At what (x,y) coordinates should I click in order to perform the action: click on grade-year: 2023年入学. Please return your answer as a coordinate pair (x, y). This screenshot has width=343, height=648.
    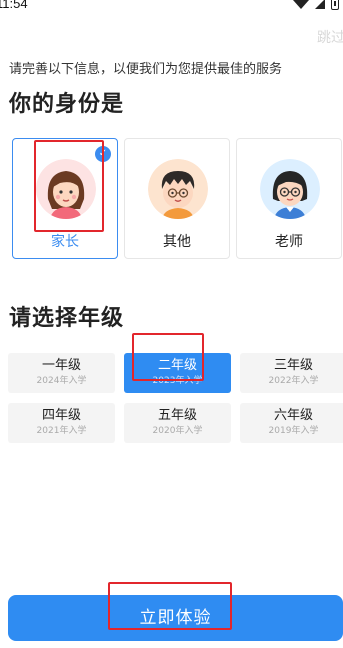
    Looking at the image, I should click on (177, 381).